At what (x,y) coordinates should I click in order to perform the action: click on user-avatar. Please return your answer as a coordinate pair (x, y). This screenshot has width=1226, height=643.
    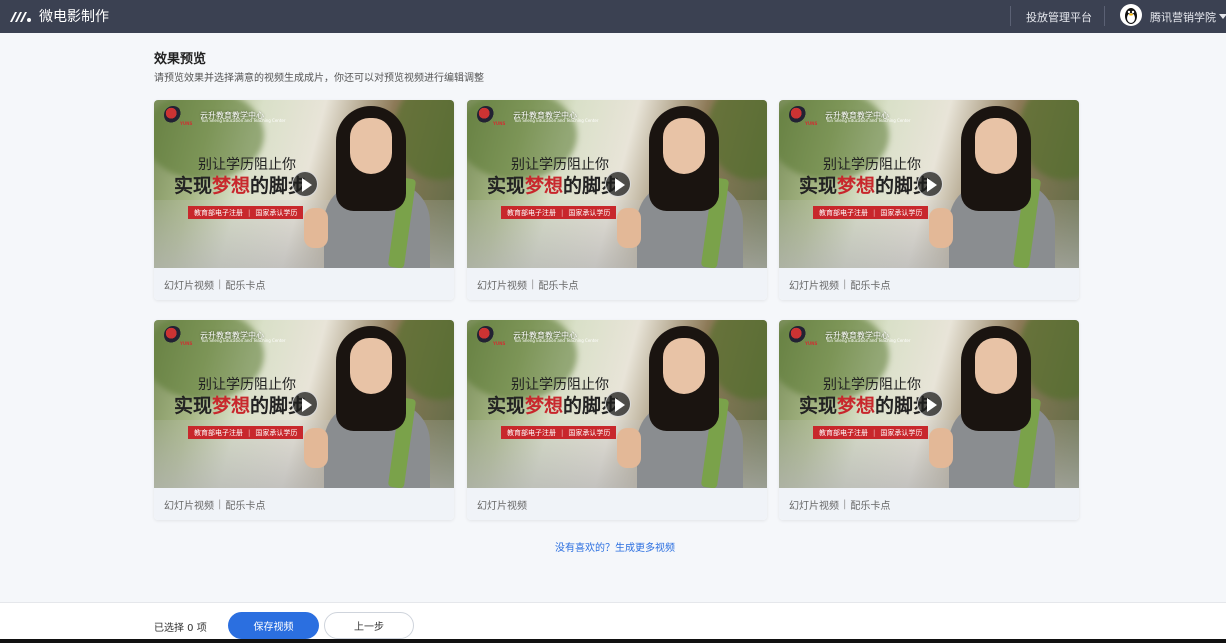
    Looking at the image, I should click on (1131, 15).